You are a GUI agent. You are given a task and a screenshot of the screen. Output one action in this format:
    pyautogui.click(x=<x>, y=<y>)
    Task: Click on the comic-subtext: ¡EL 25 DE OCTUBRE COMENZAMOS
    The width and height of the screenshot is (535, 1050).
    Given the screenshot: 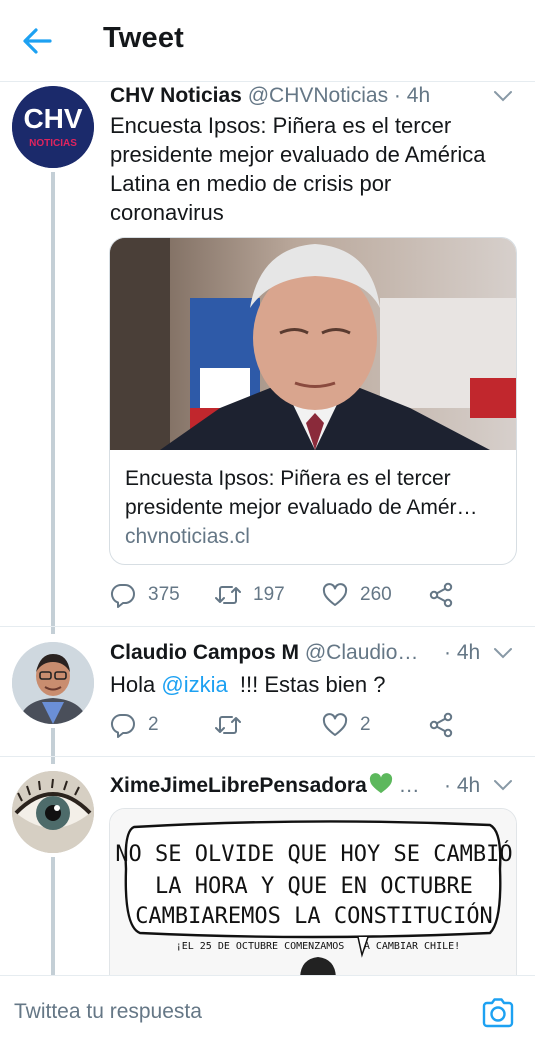 What is the action you would take?
    pyautogui.click(x=260, y=946)
    